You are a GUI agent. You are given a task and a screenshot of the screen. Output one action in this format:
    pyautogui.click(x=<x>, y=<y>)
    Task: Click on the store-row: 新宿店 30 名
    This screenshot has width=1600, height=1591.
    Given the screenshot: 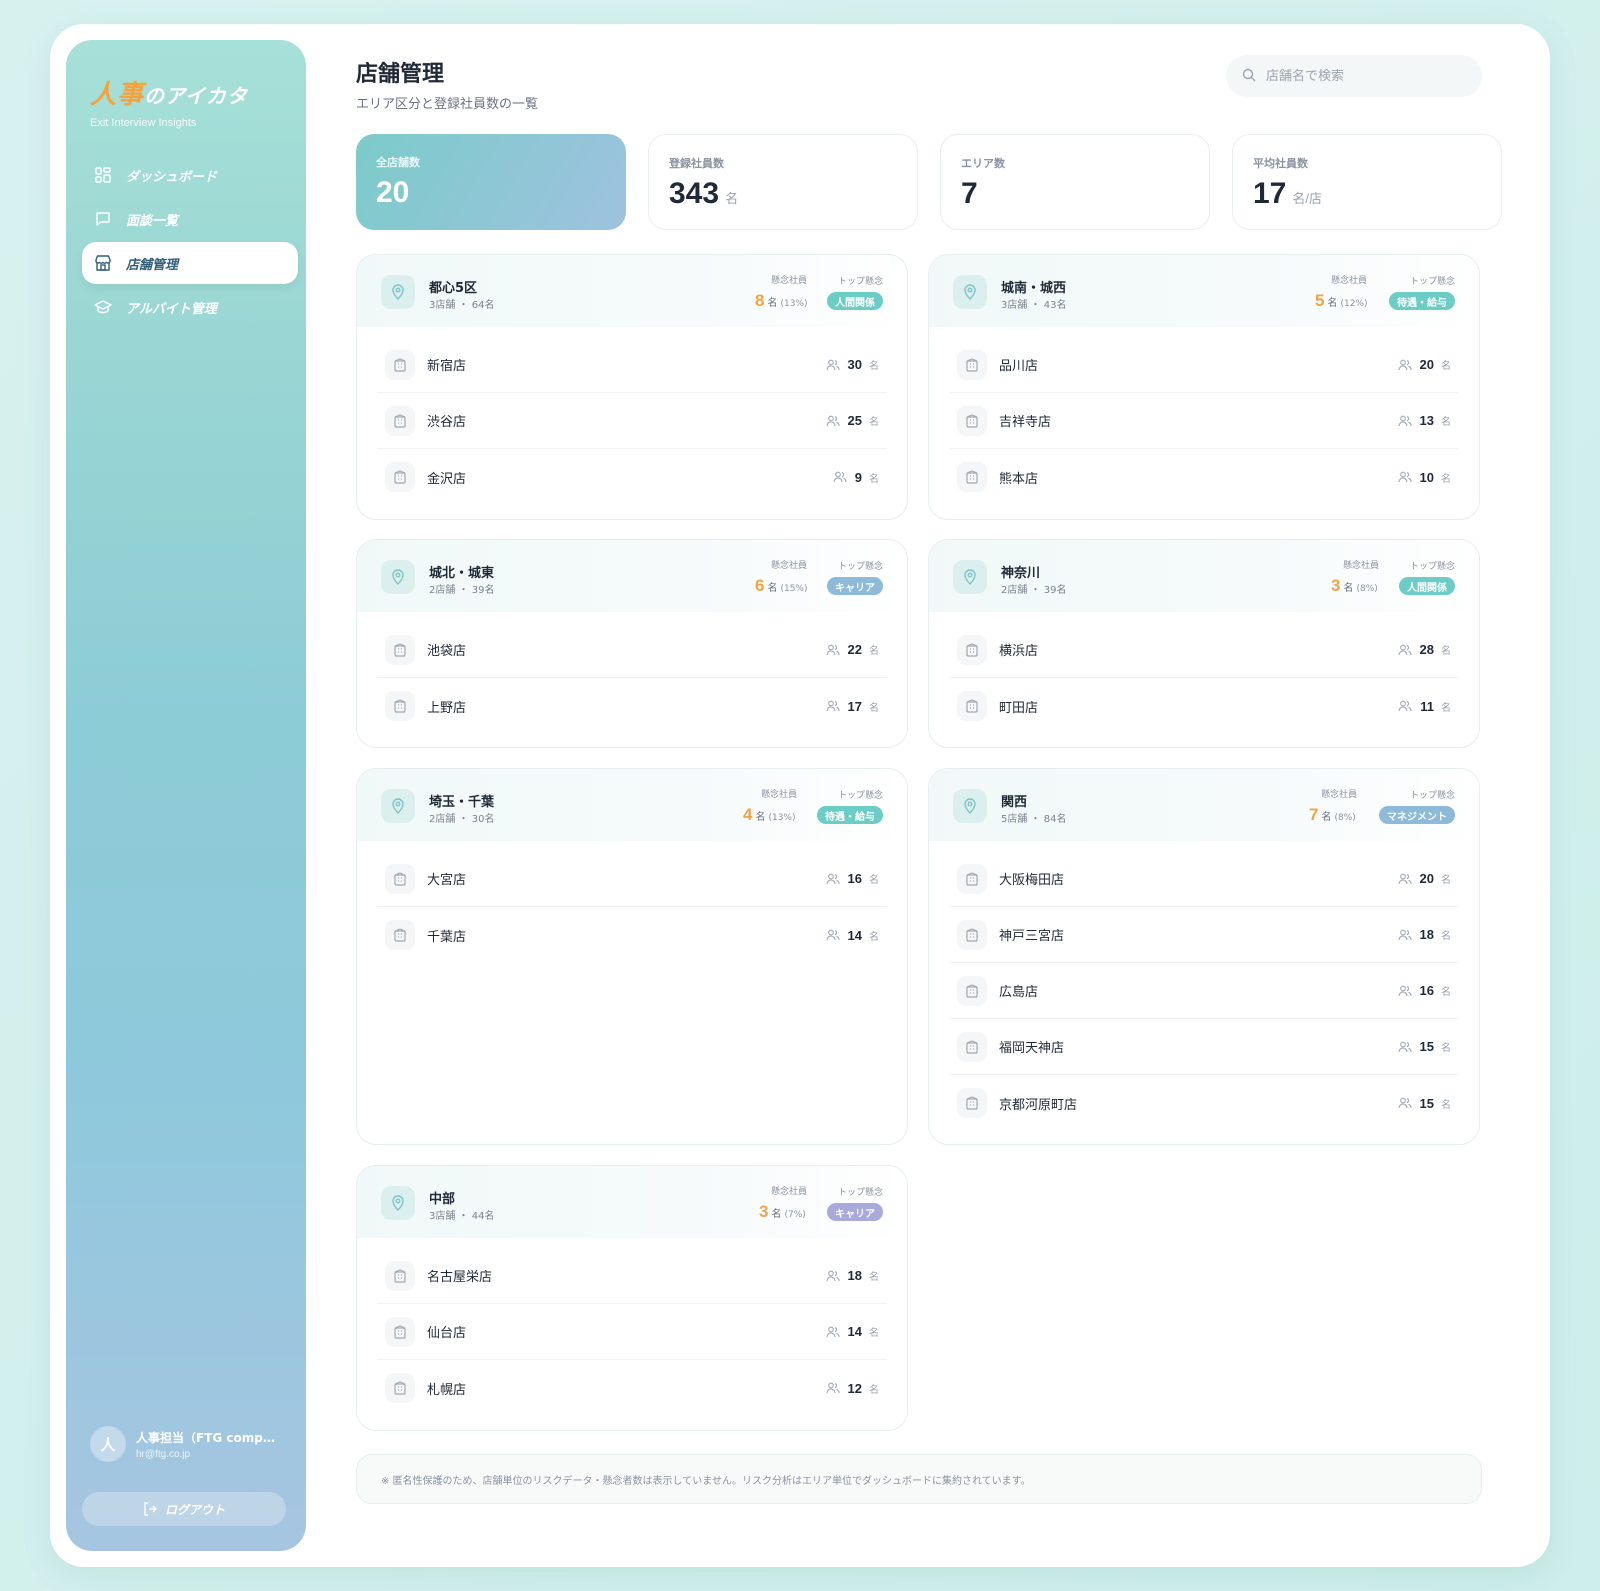 What is the action you would take?
    pyautogui.click(x=632, y=365)
    